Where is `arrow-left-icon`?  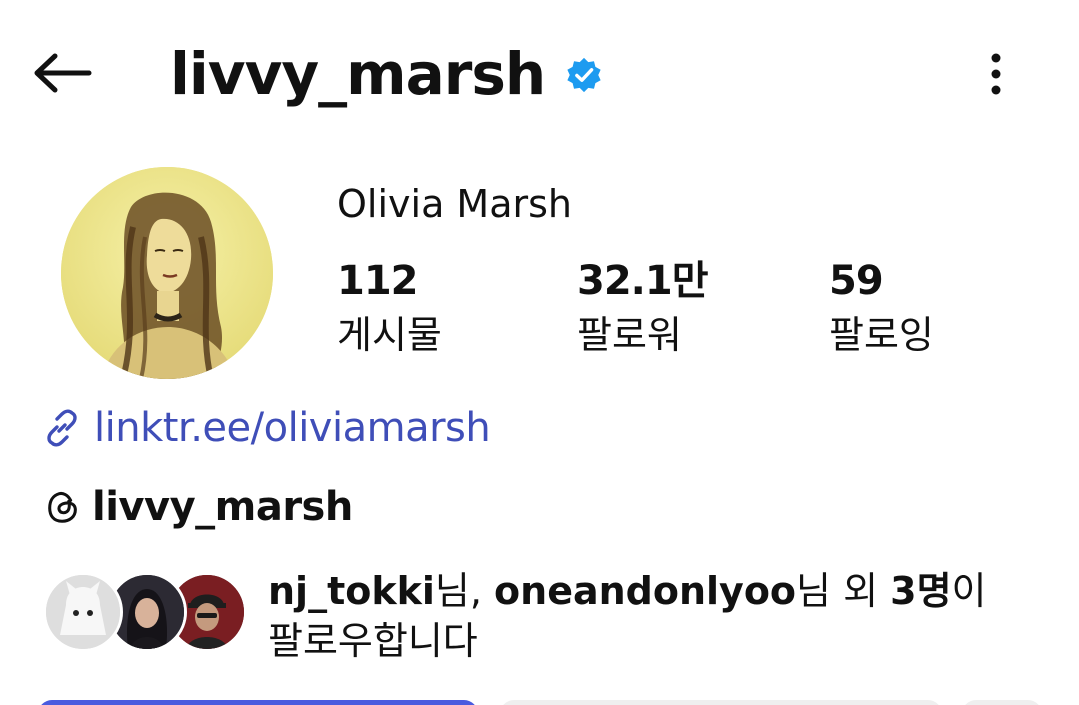
arrow-left-icon is located at coordinates (63, 73).